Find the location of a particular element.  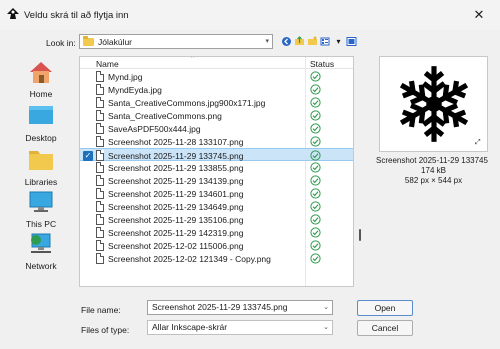

lookin-combo: Jólakúlur ▾ is located at coordinates (176, 41).